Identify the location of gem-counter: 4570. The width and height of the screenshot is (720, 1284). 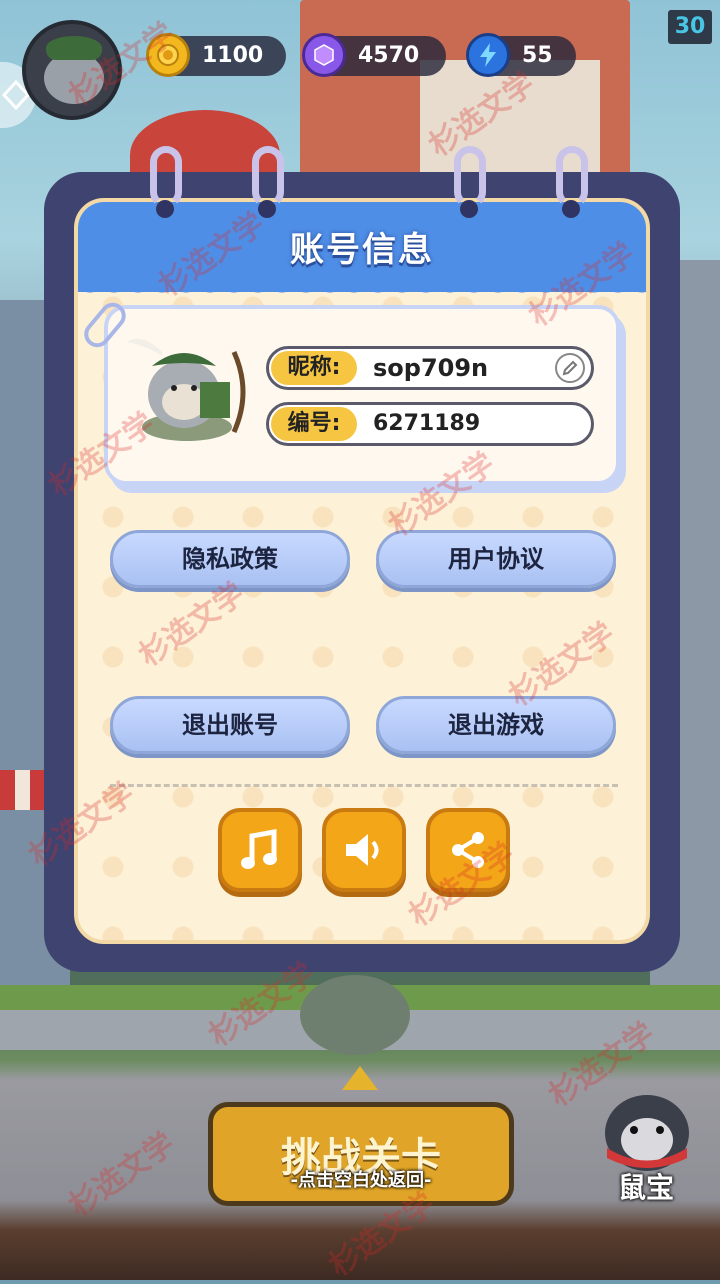
(374, 55).